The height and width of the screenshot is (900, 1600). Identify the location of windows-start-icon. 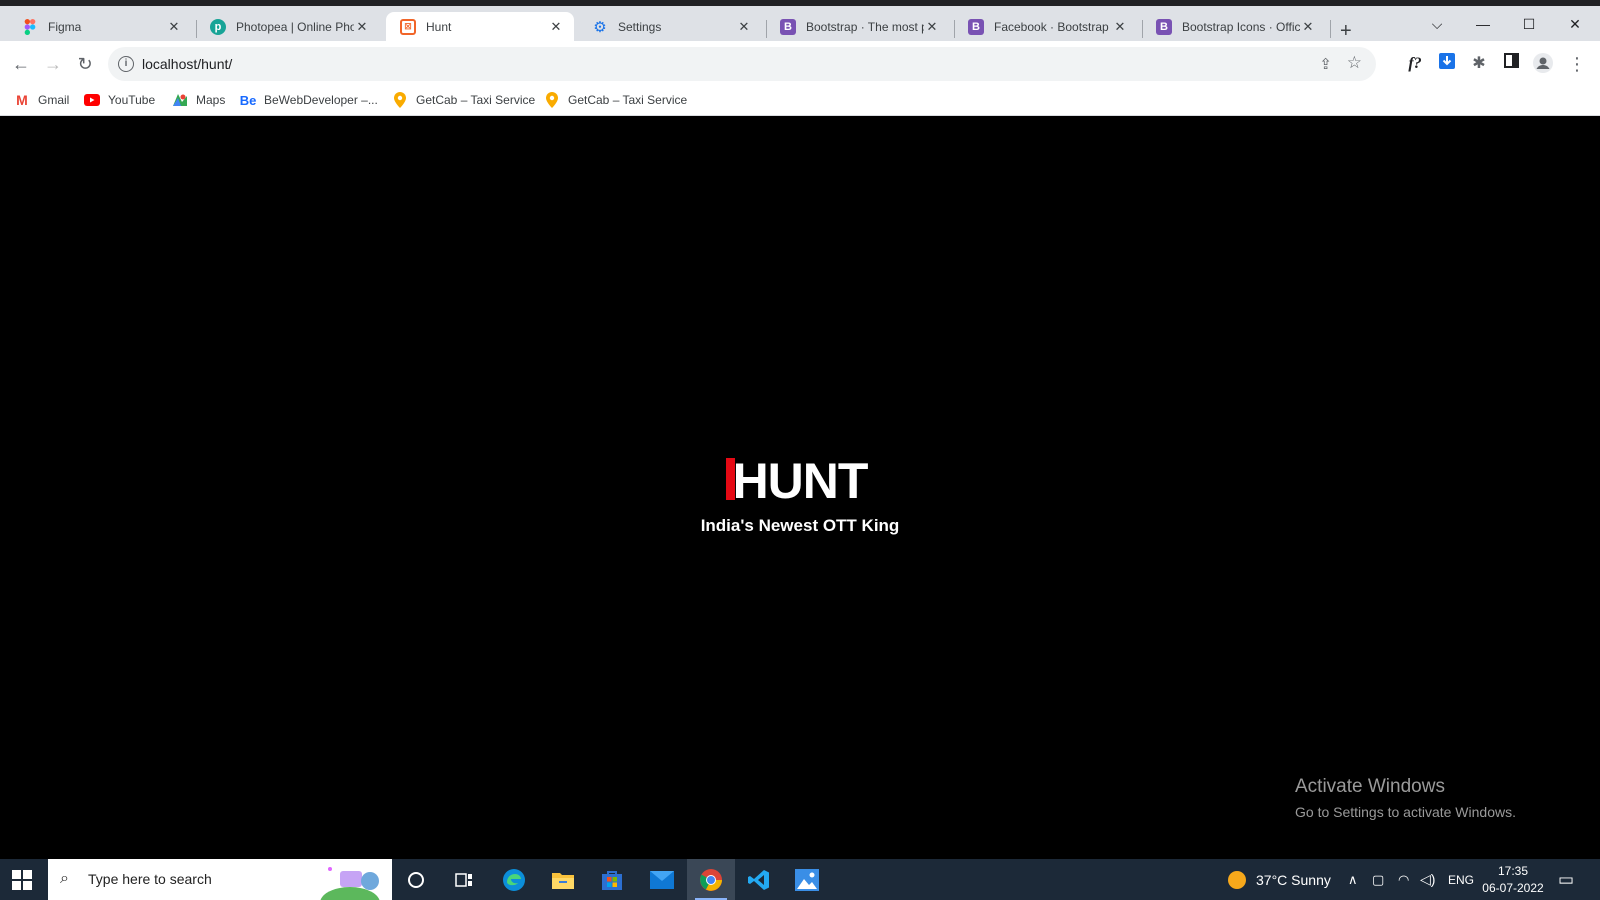
(22, 880).